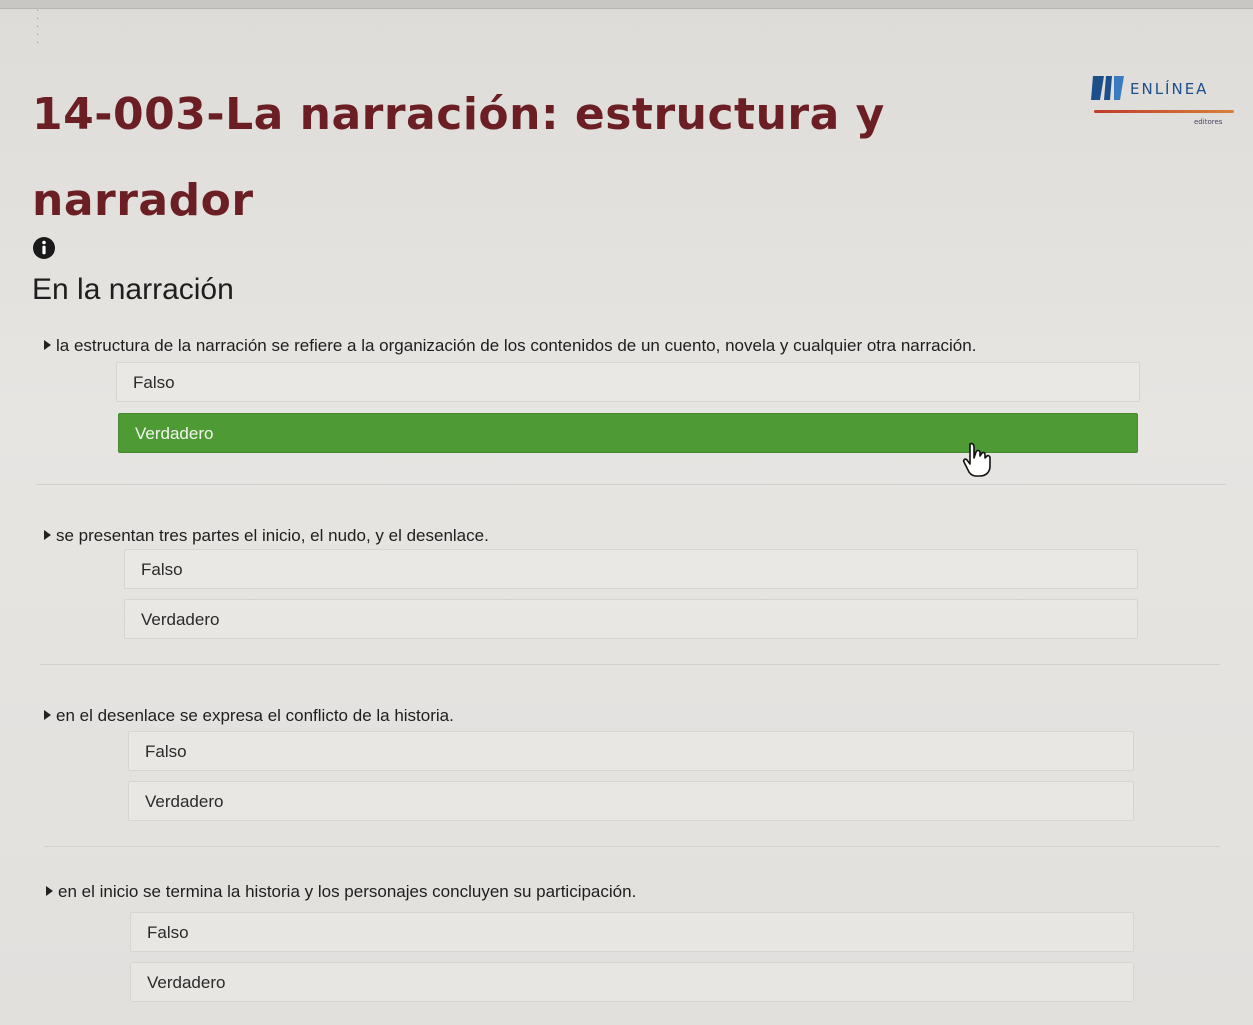 The width and height of the screenshot is (1253, 1025). I want to click on logo-wordmark: ENLÍNEA, so click(1169, 89).